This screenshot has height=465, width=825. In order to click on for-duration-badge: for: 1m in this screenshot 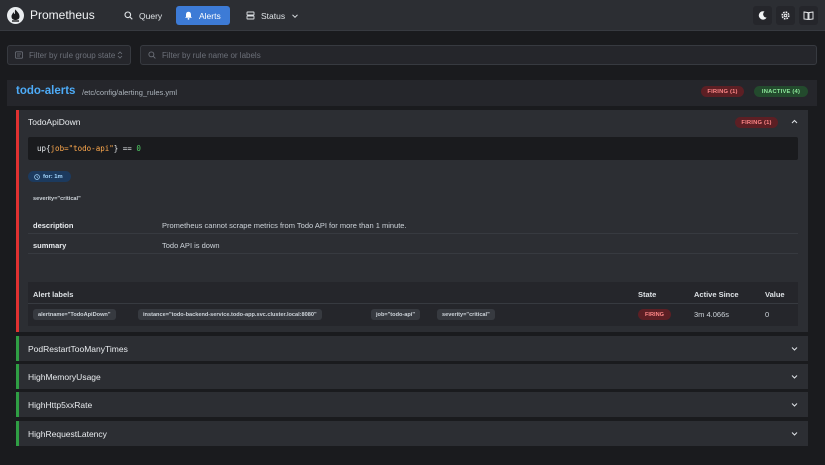, I will do `click(49, 176)`.